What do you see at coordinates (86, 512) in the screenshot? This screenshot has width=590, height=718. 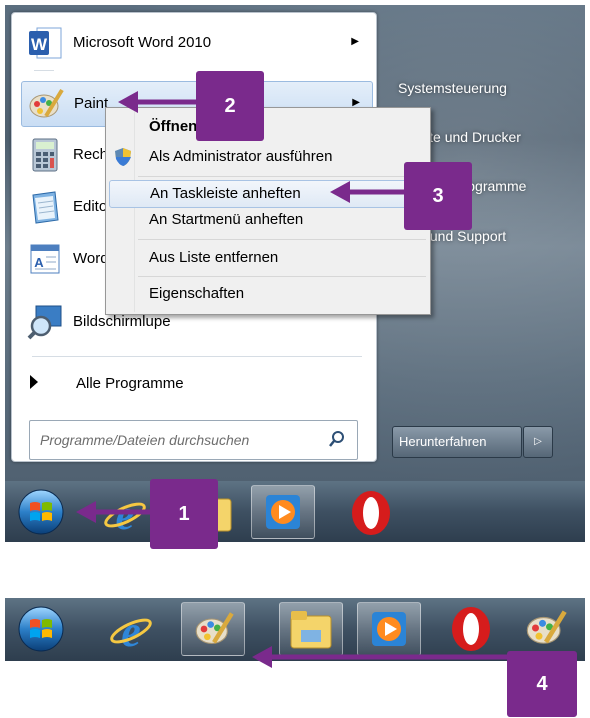 I see `arrow-1-head` at bounding box center [86, 512].